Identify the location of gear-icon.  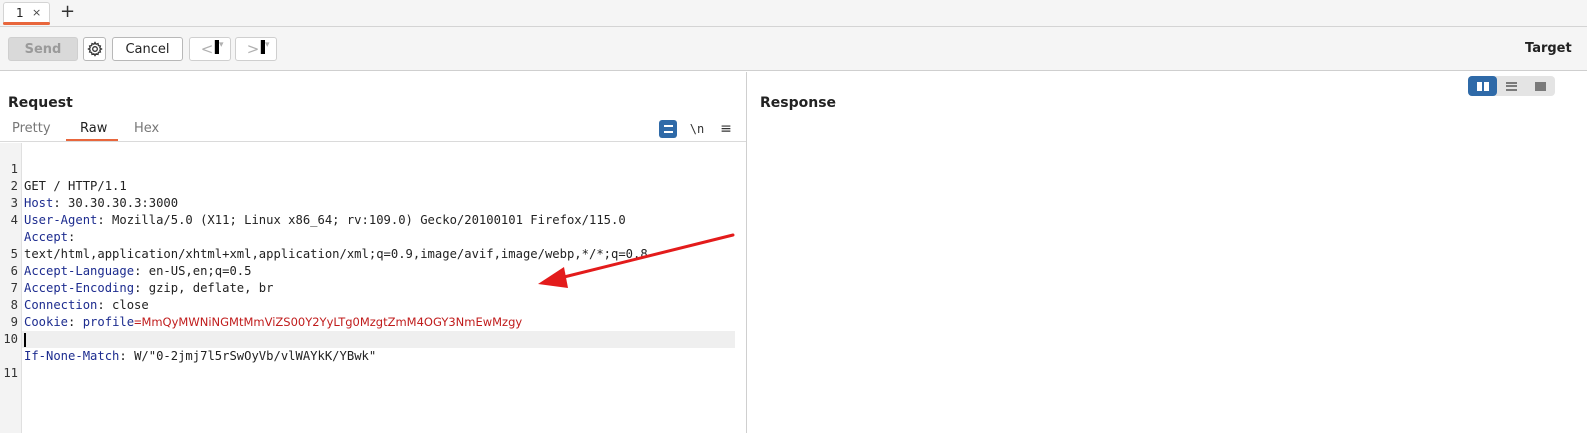
(94, 49).